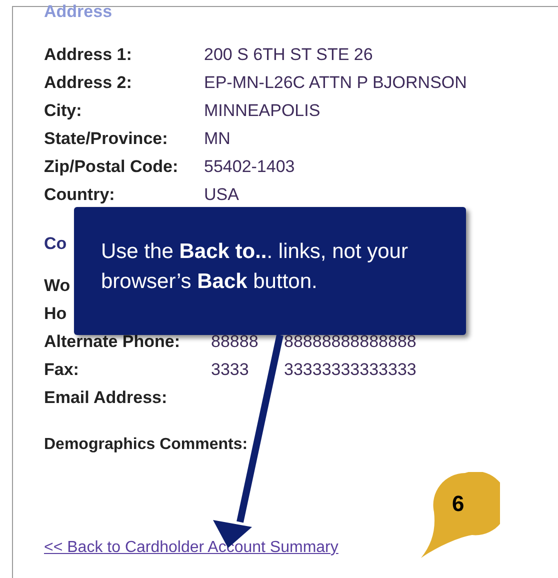 The width and height of the screenshot is (558, 578). Describe the element at coordinates (217, 139) in the screenshot. I see `field-value: MN` at that location.